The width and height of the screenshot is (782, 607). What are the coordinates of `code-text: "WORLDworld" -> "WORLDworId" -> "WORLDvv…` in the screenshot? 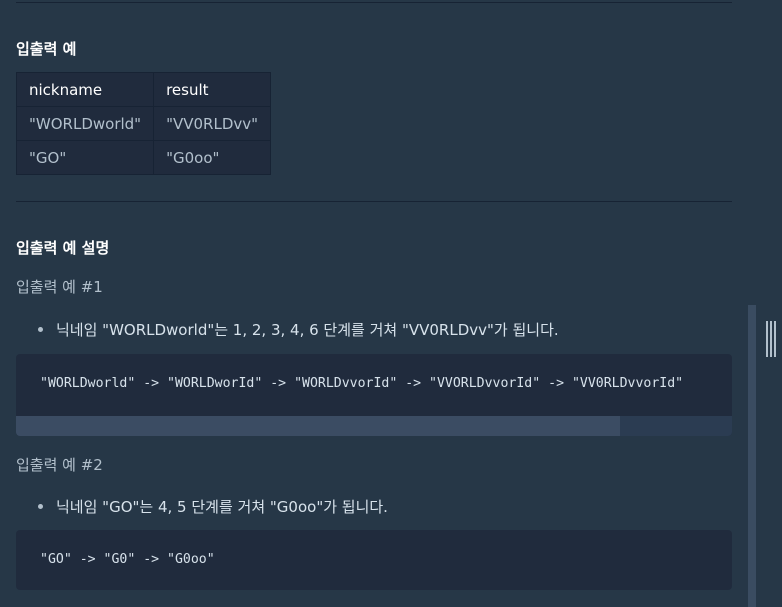 It's located at (362, 383).